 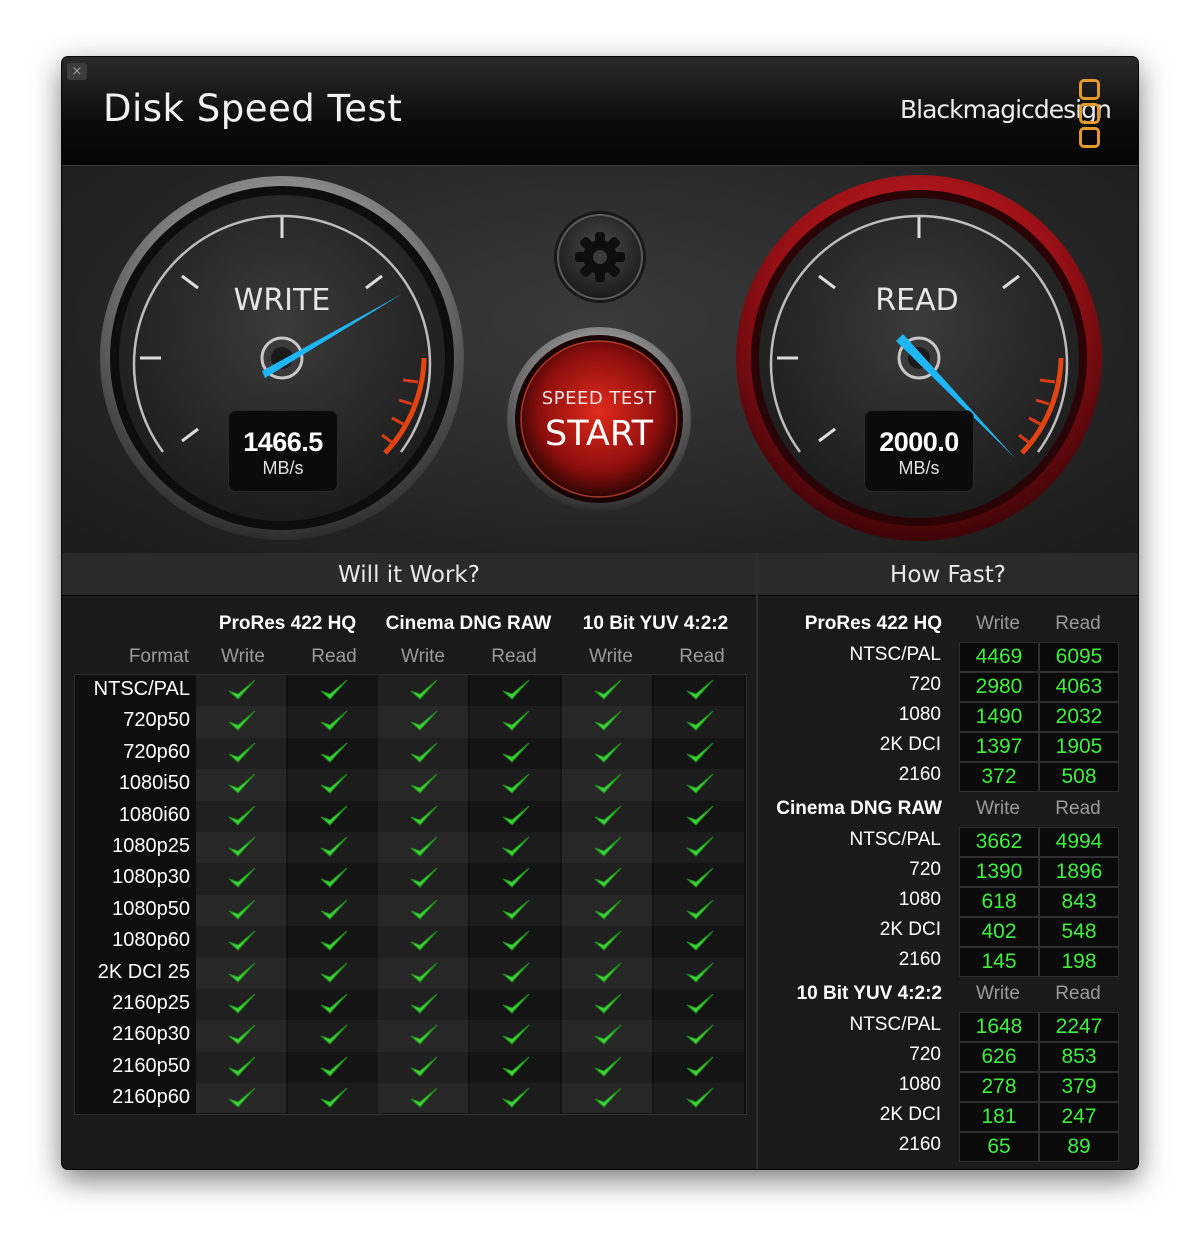 What do you see at coordinates (599, 419) in the screenshot?
I see `start-button: SPEED TEST START` at bounding box center [599, 419].